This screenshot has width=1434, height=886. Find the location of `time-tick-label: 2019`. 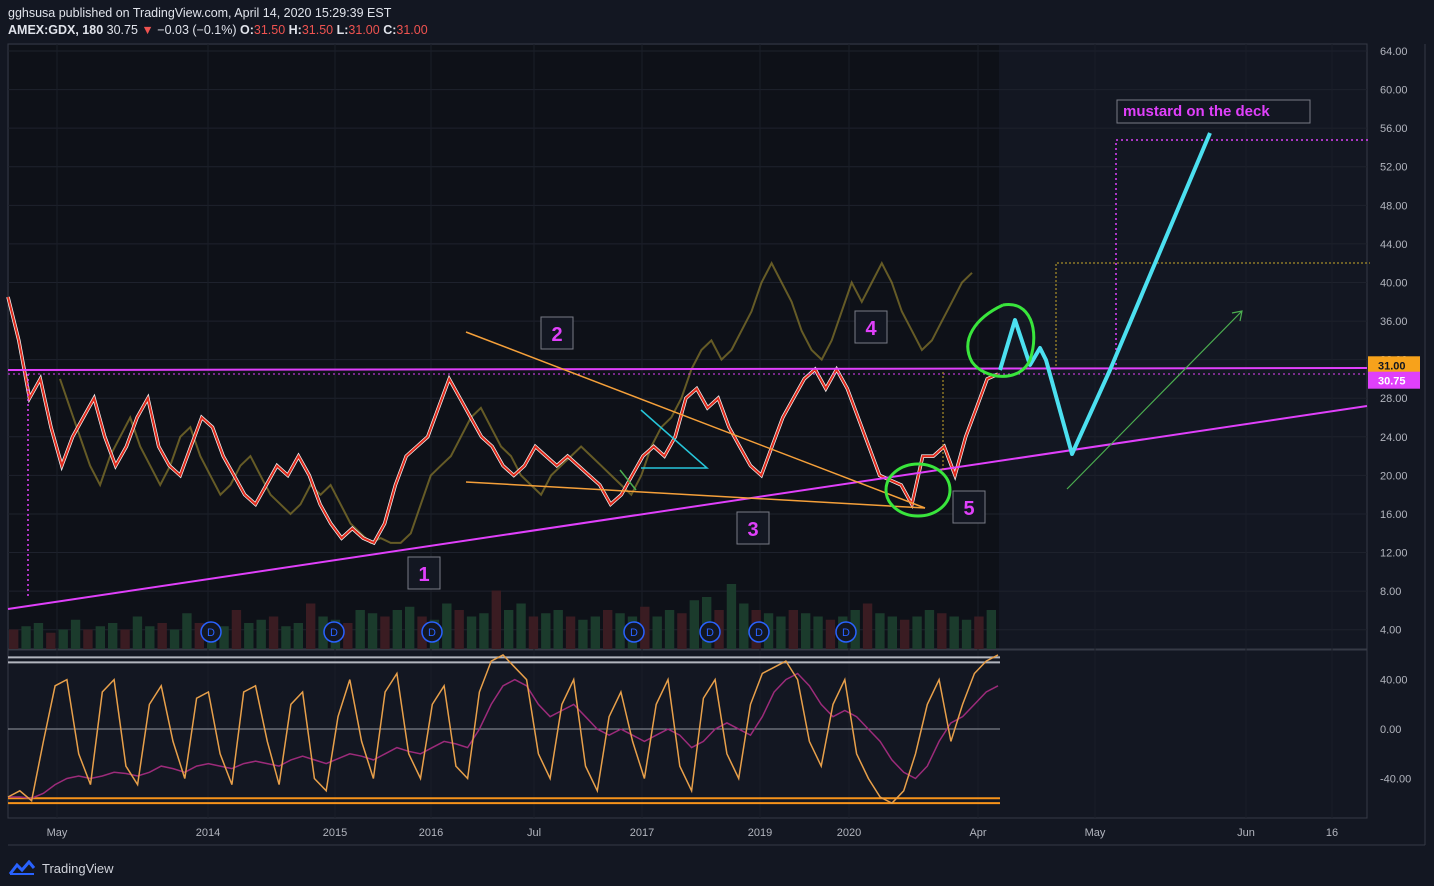

time-tick-label: 2019 is located at coordinates (760, 833).